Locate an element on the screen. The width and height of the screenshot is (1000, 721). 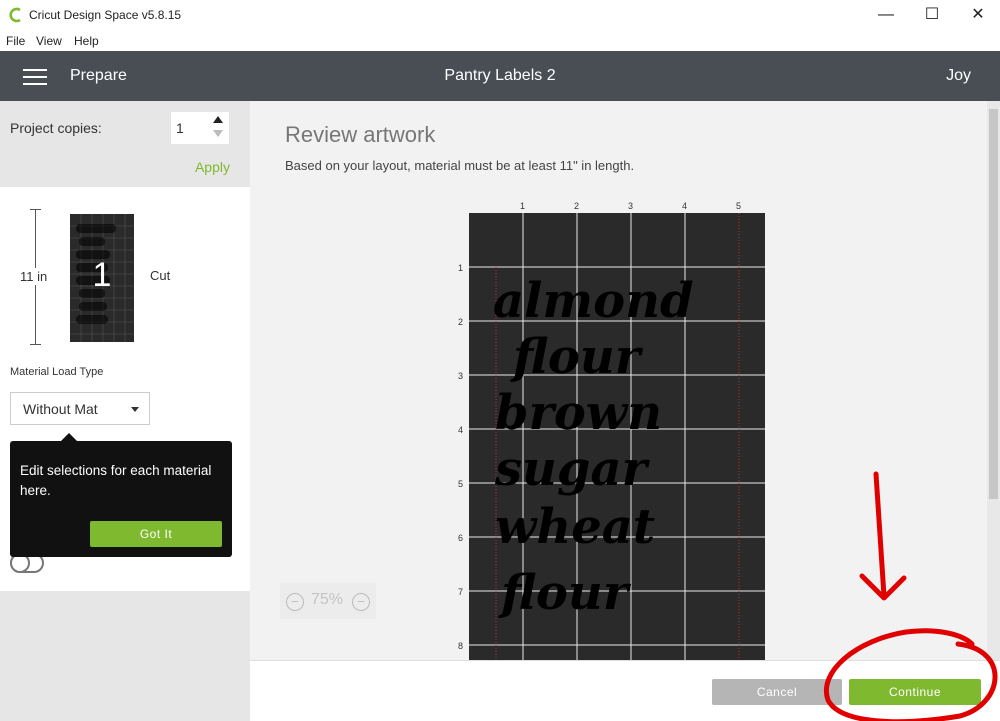
cricut-logo-icon is located at coordinates (15, 15).